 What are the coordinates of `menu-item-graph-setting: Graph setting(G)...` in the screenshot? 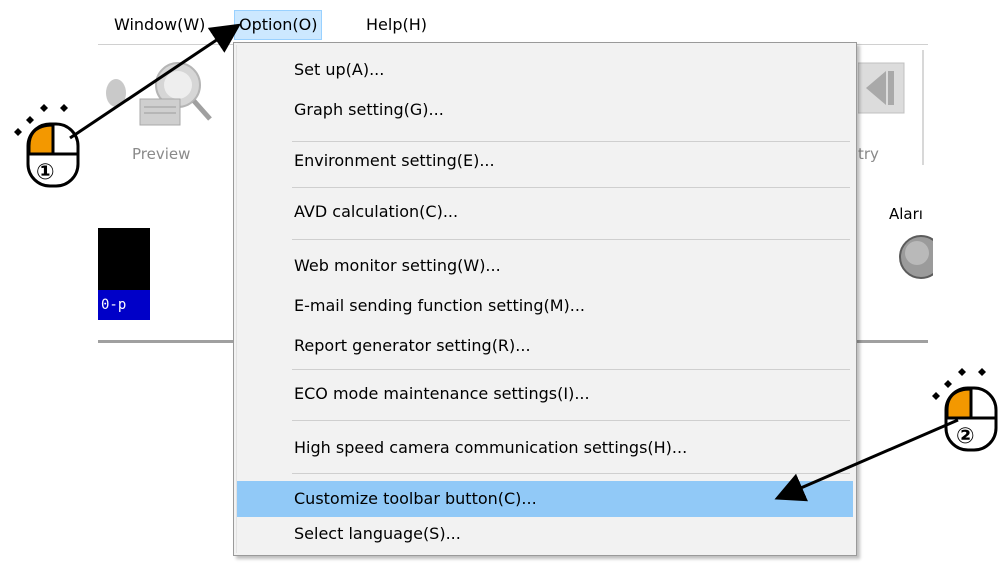 It's located at (545, 110).